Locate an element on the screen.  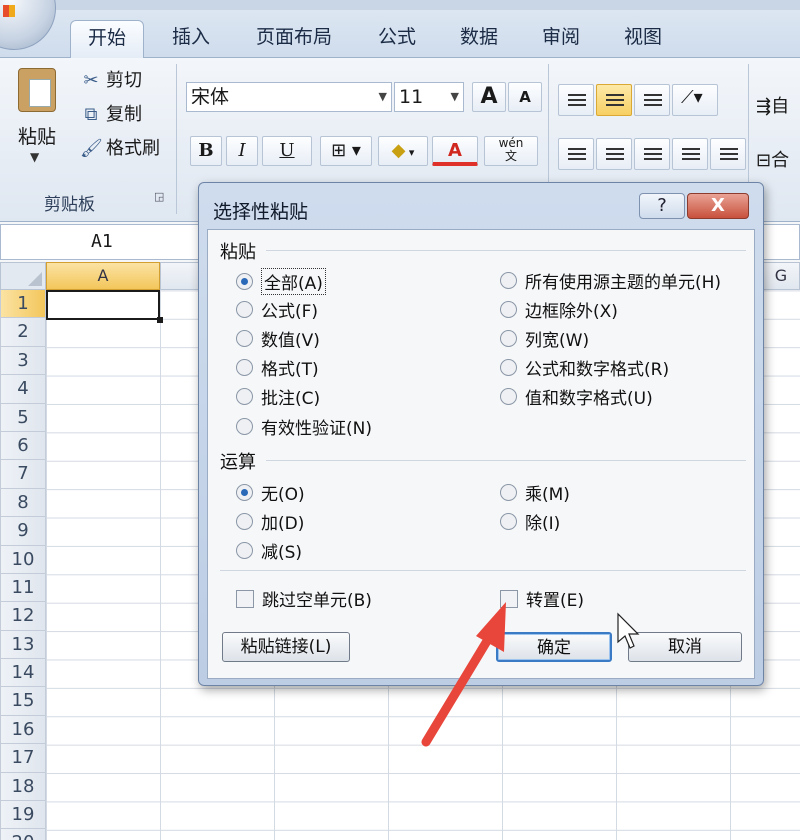
decrease-indent-button is located at coordinates (690, 154).